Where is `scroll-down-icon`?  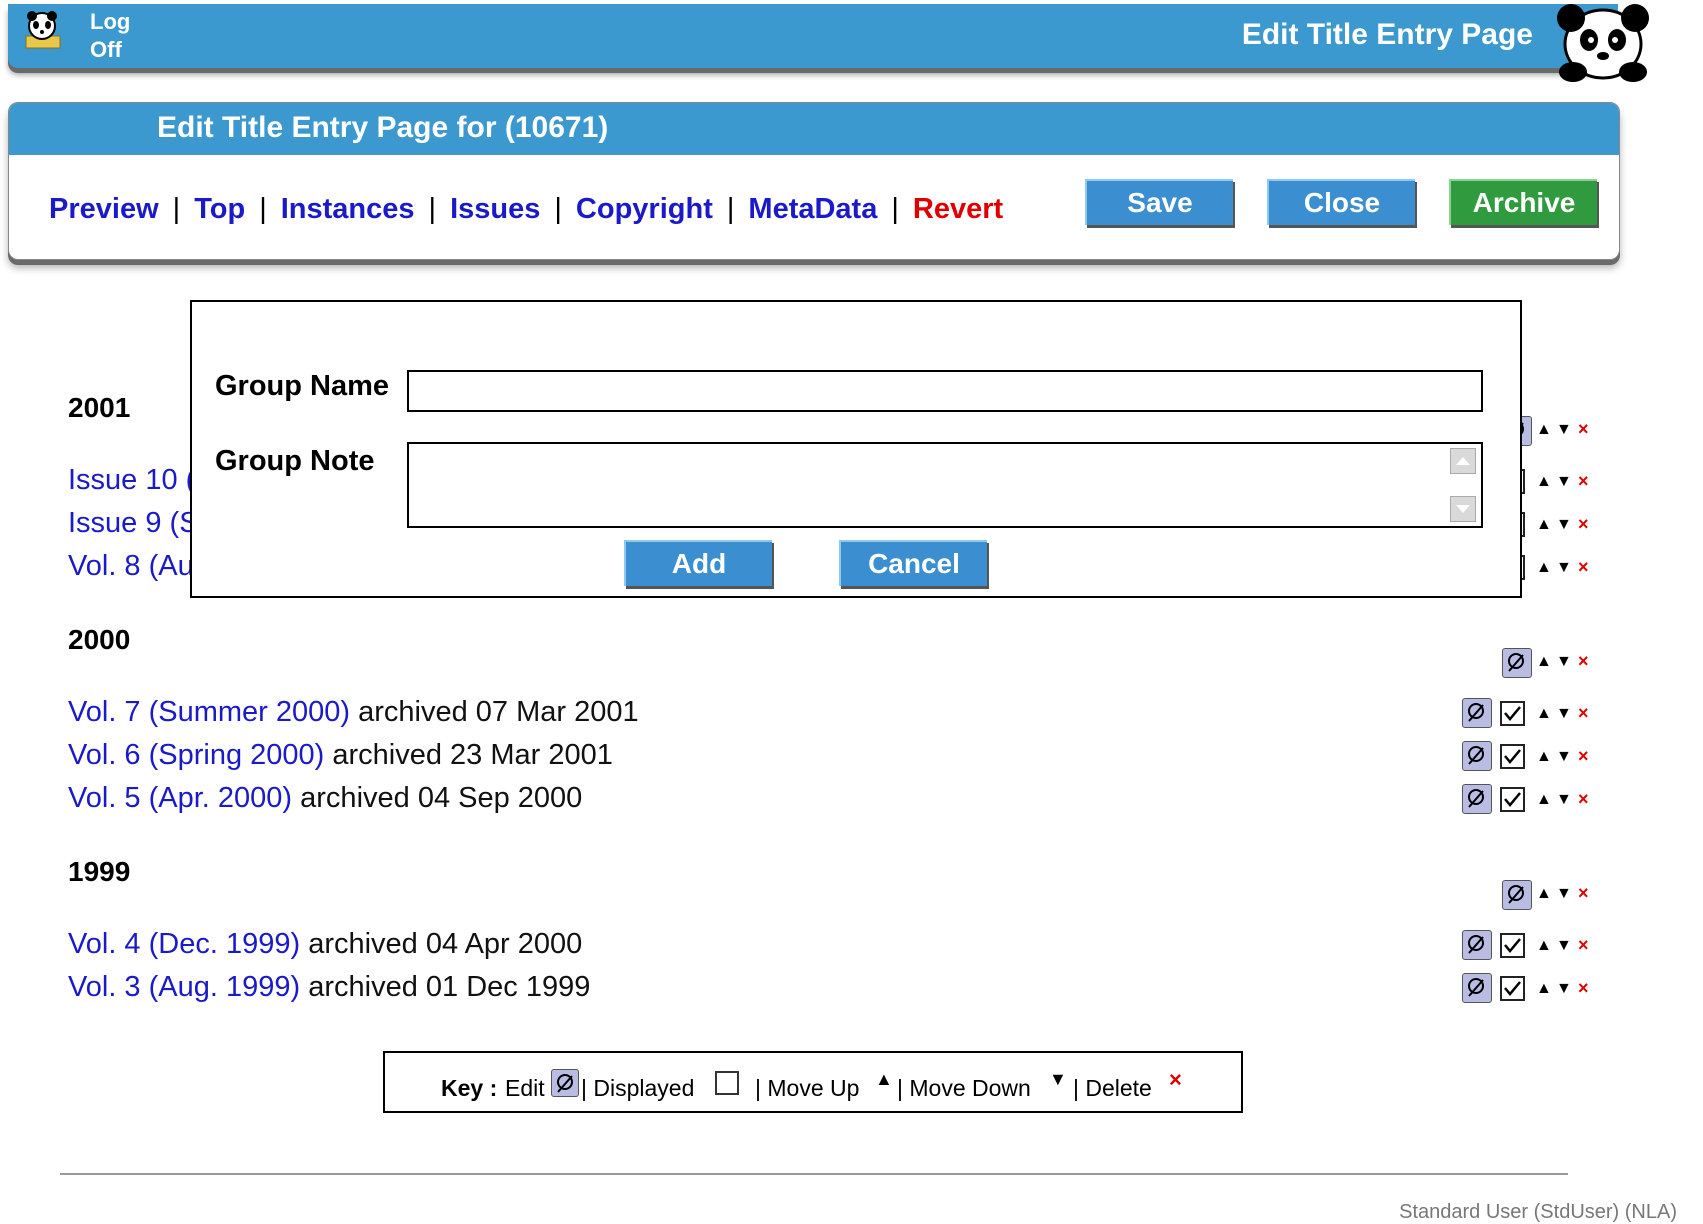 scroll-down-icon is located at coordinates (1463, 509).